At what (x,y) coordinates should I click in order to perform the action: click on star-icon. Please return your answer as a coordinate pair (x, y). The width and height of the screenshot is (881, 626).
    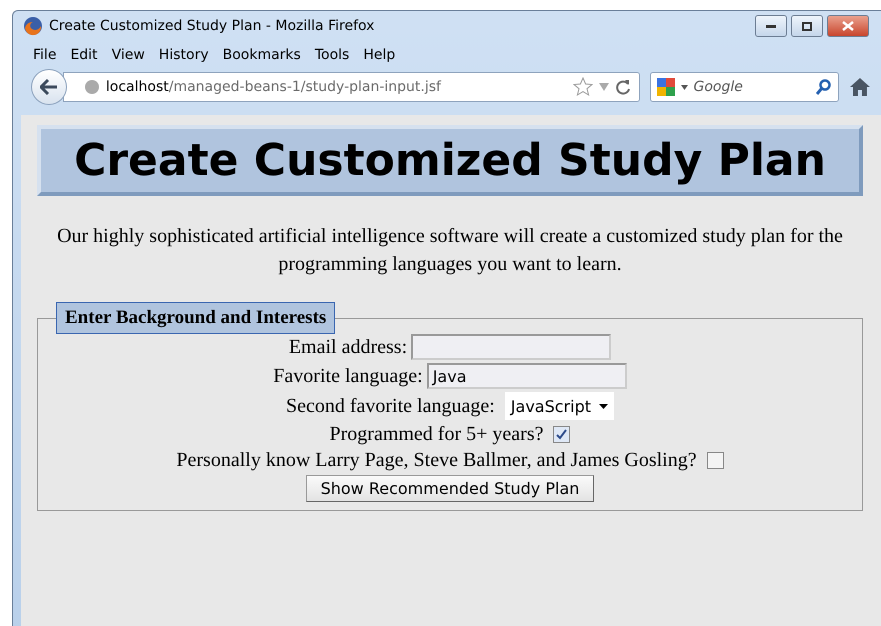
    Looking at the image, I should click on (582, 87).